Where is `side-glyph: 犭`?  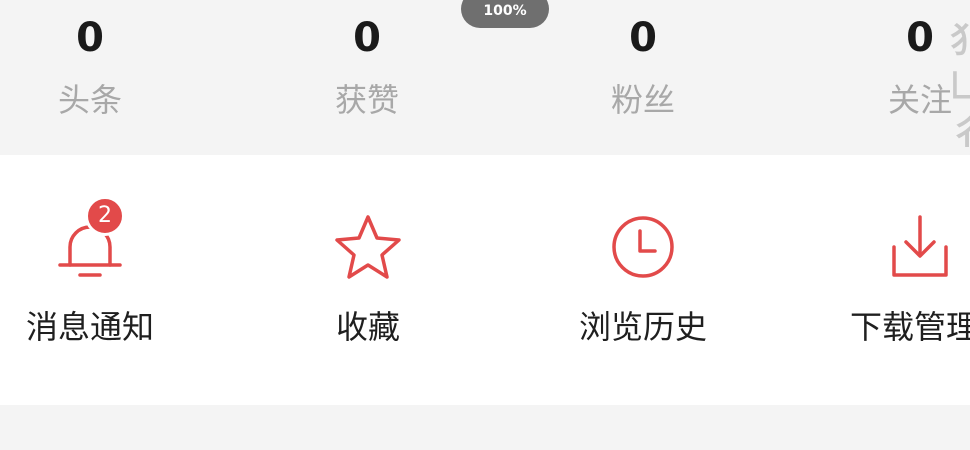 side-glyph: 犭 is located at coordinates (960, 41).